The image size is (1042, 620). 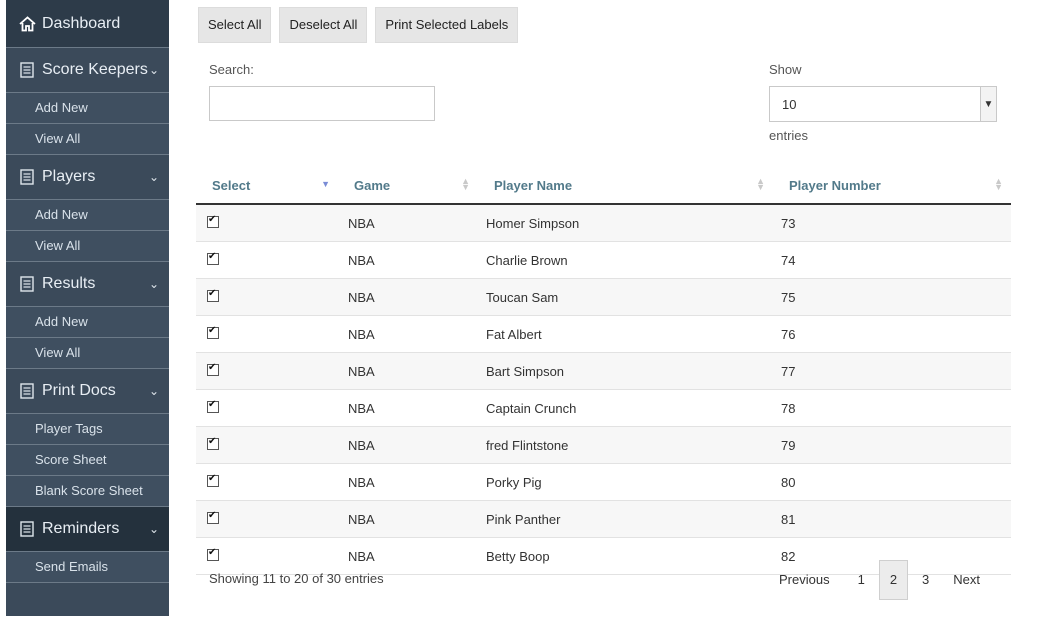 I want to click on entries-label: entries, so click(x=789, y=135).